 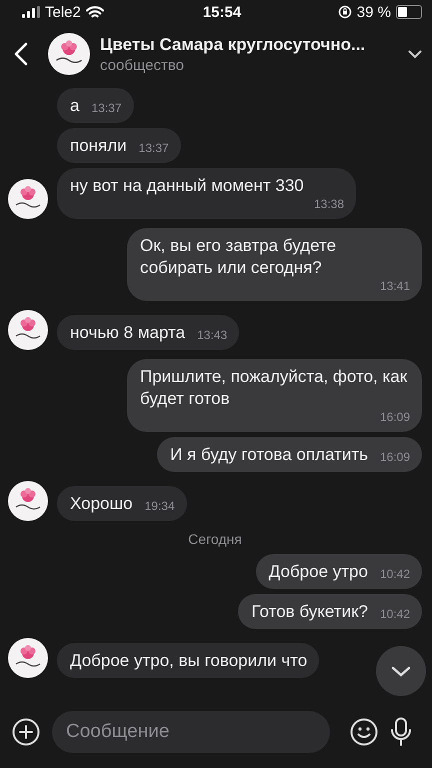 What do you see at coordinates (75, 106) in the screenshot?
I see `message-text: а` at bounding box center [75, 106].